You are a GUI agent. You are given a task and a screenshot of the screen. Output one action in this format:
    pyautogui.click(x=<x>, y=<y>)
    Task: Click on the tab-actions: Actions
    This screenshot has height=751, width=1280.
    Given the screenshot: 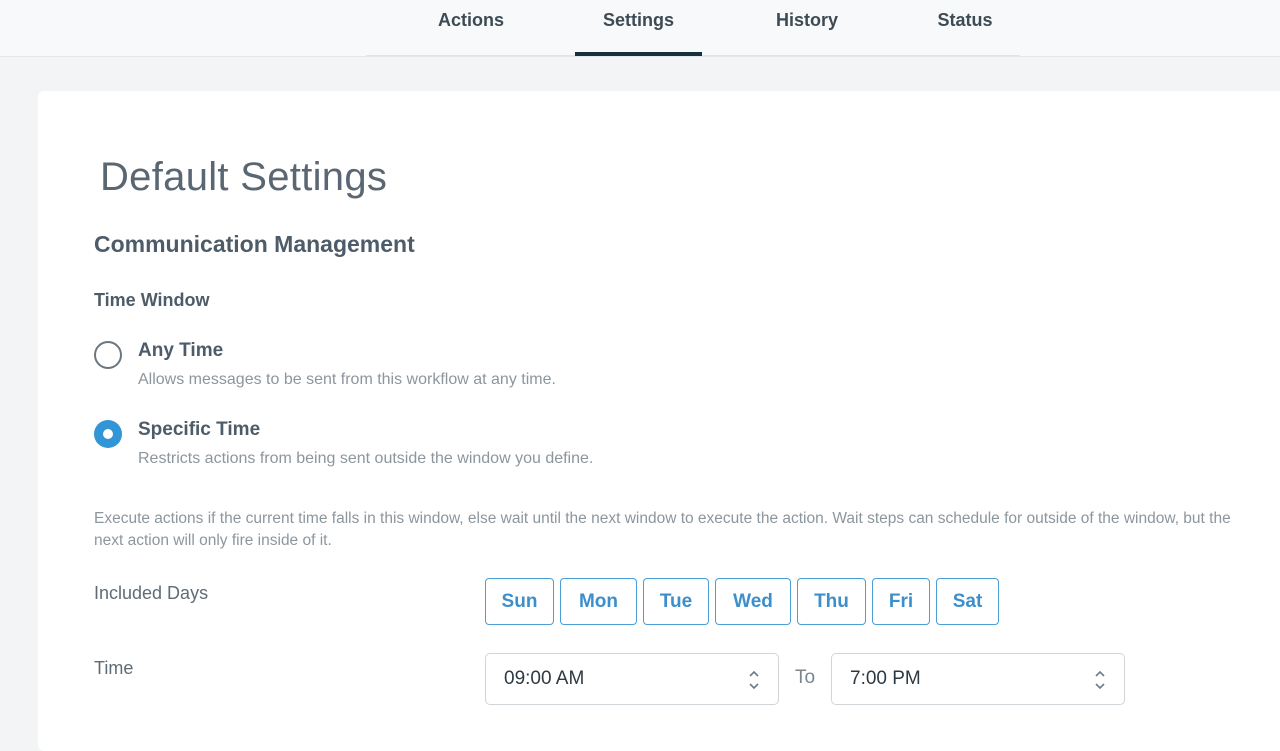 What is the action you would take?
    pyautogui.click(x=471, y=28)
    